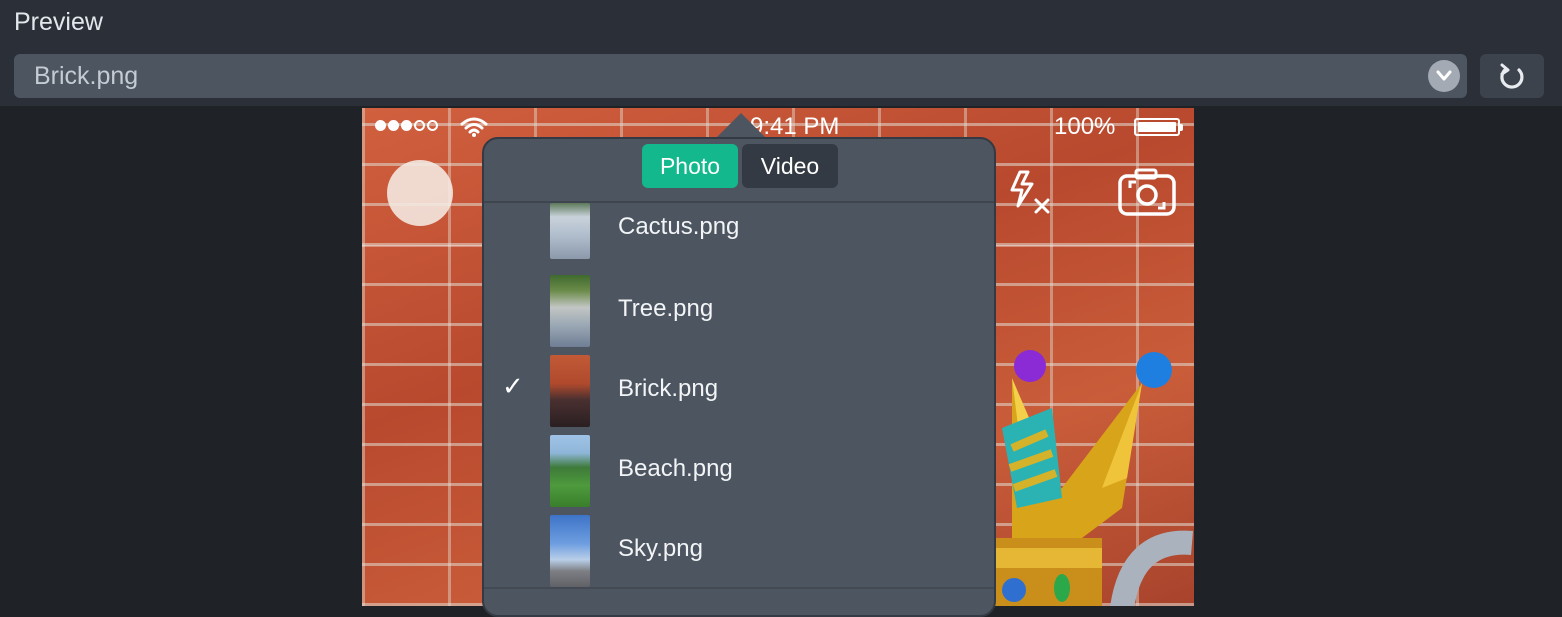  Describe the element at coordinates (740, 76) in the screenshot. I see `file-select-dropdown: Brick.png` at that location.